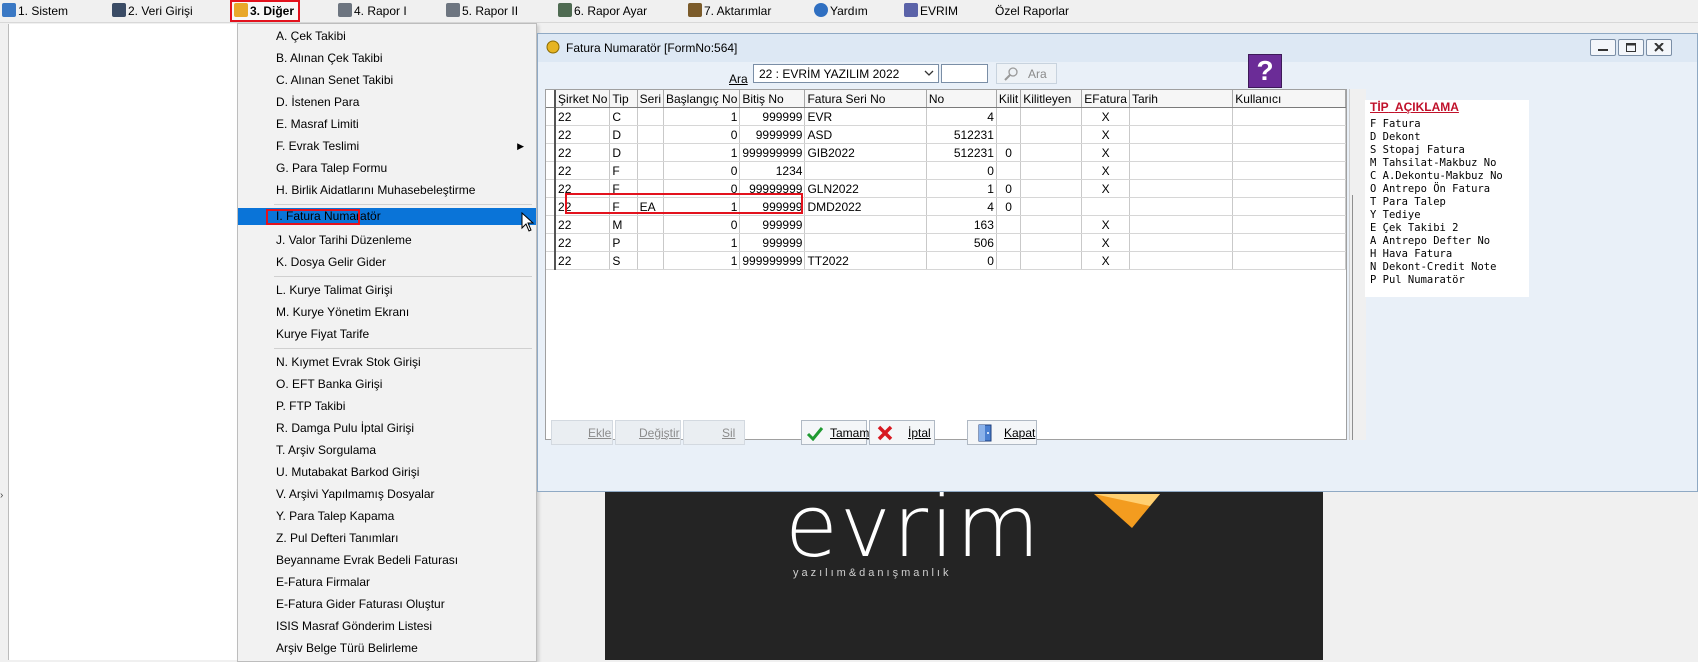 The height and width of the screenshot is (662, 1698). Describe the element at coordinates (1659, 47) in the screenshot. I see `close-button` at that location.